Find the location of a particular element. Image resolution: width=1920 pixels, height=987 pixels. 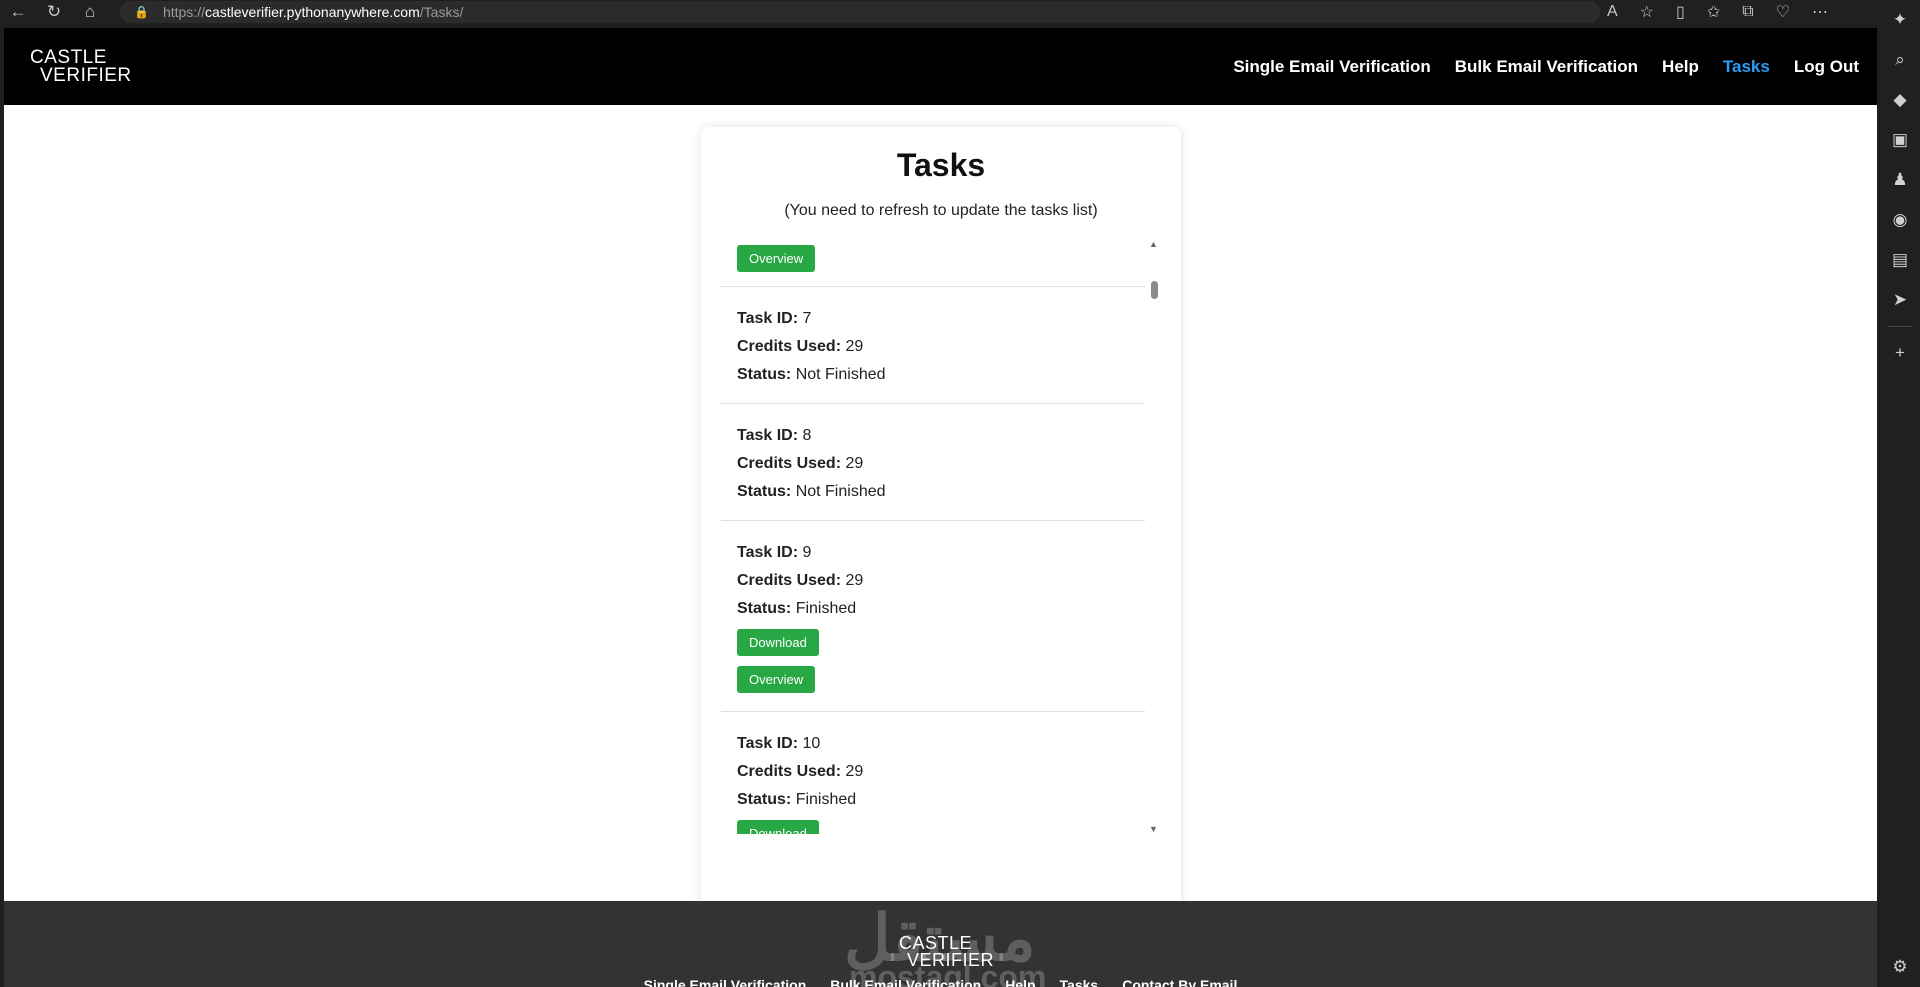

copilot-icon: ✦ is located at coordinates (1900, 20).